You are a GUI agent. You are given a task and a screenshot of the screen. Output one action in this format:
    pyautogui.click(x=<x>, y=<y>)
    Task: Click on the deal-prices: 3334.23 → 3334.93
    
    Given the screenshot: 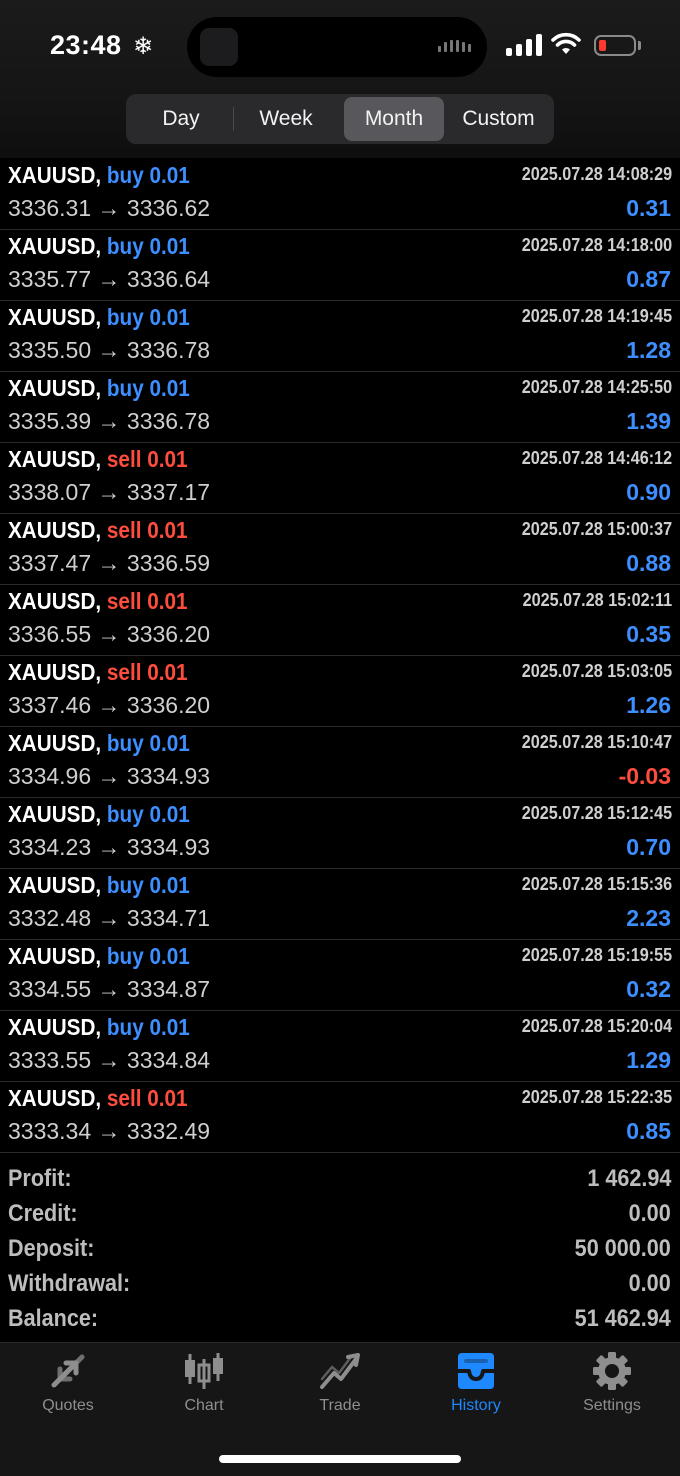 What is the action you would take?
    pyautogui.click(x=109, y=847)
    